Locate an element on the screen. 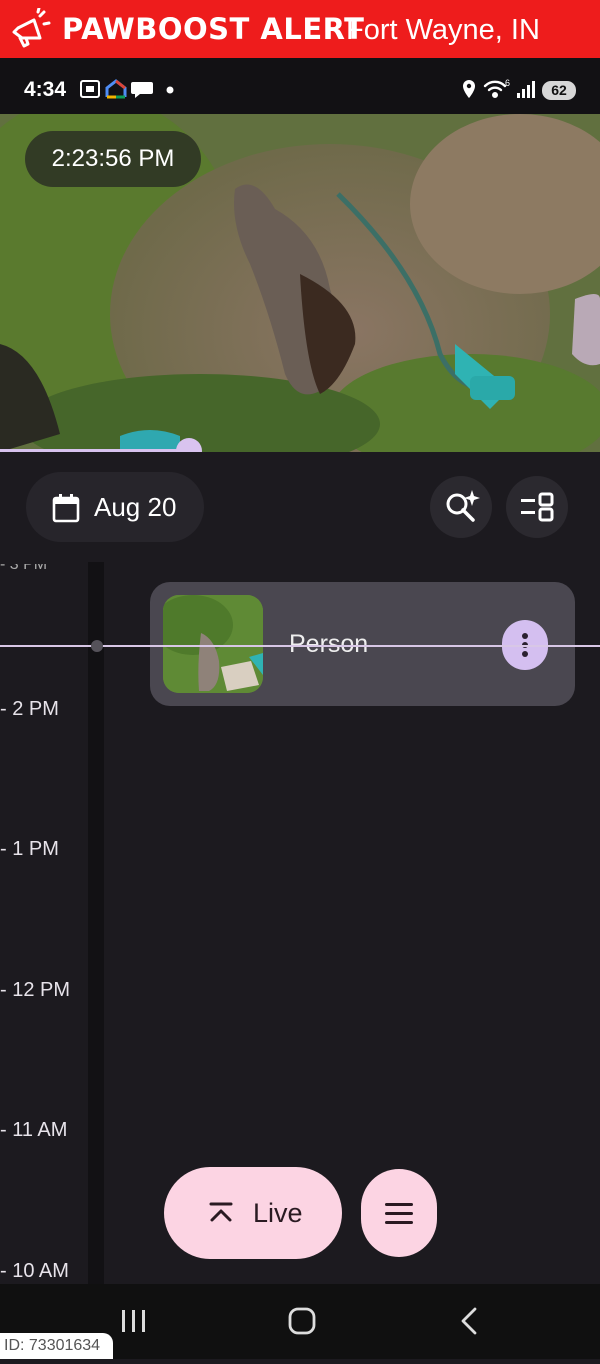 The width and height of the screenshot is (600, 1364). smart-search-button is located at coordinates (461, 507).